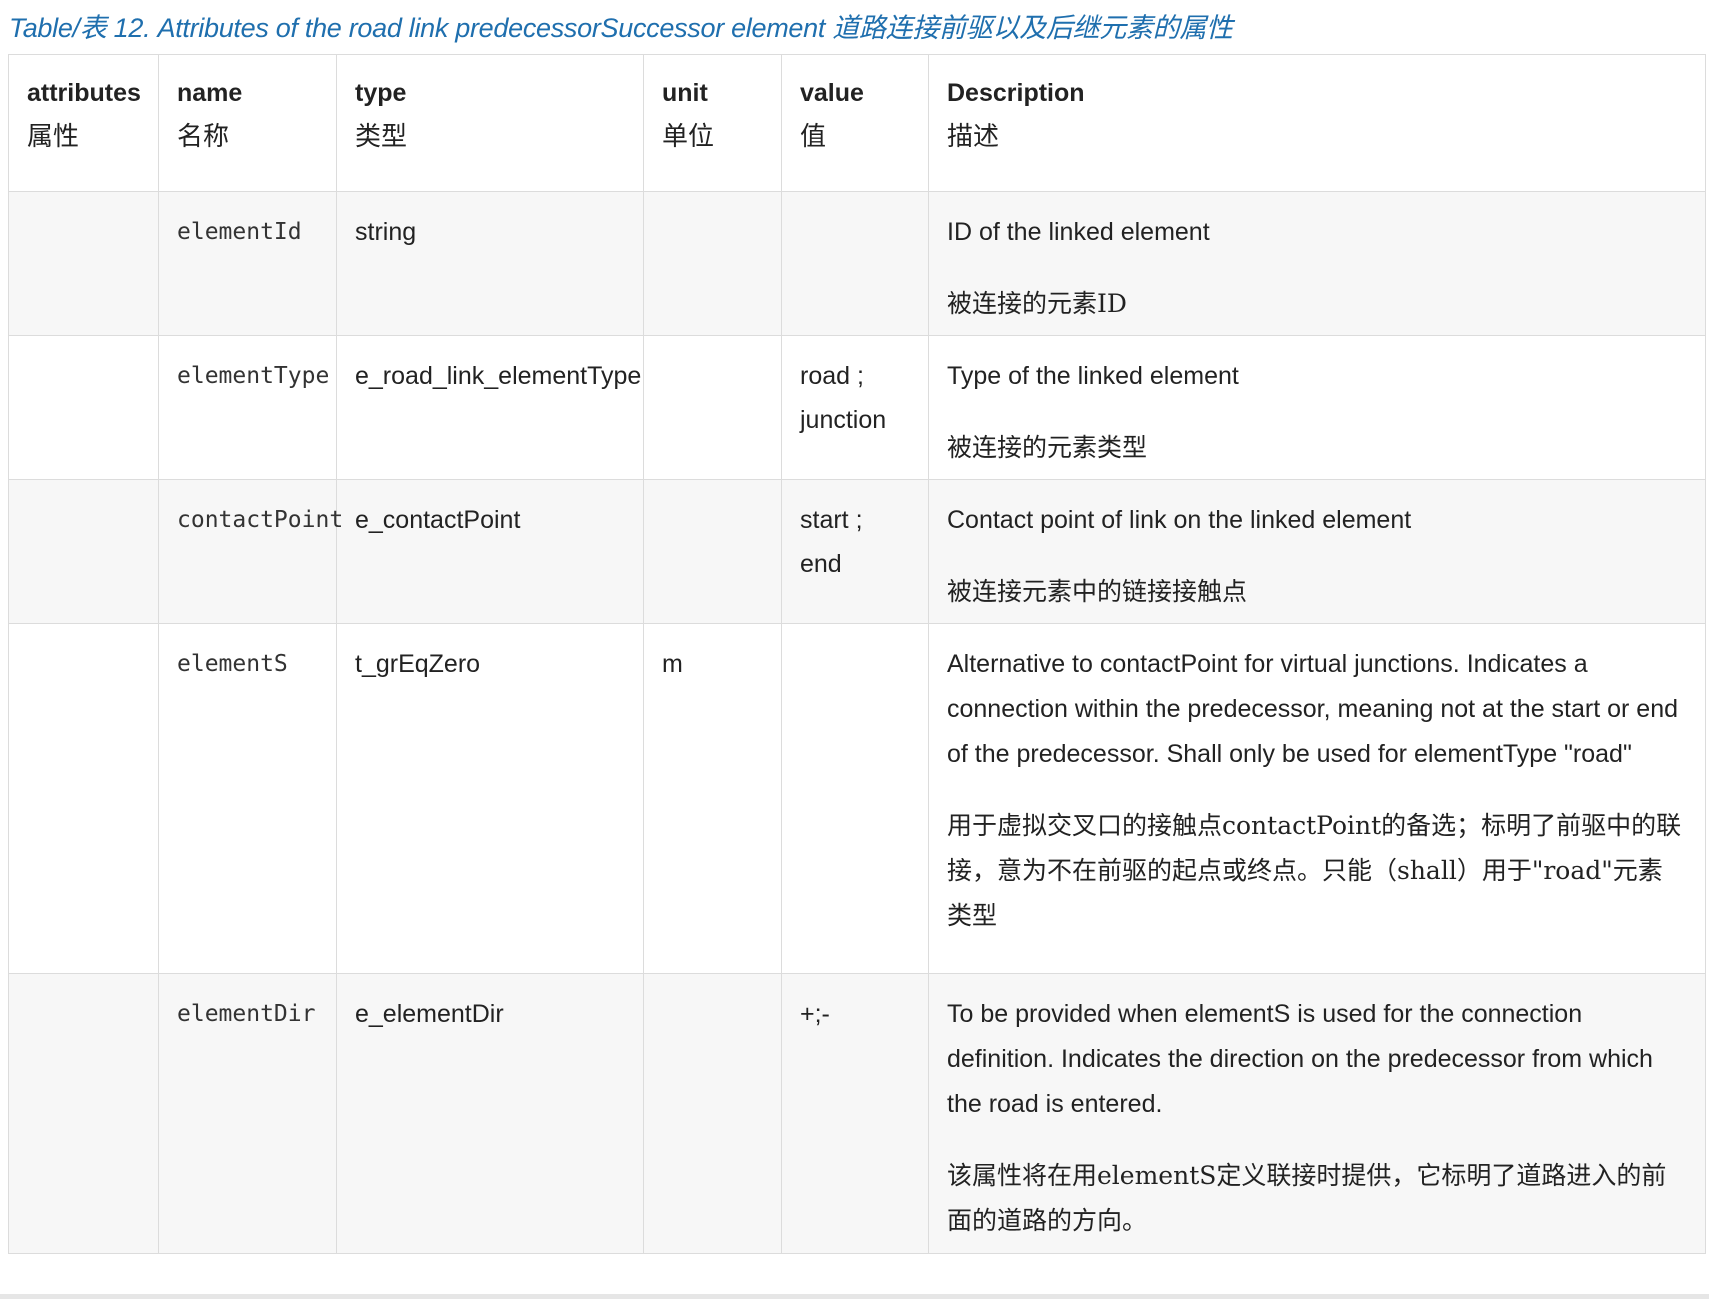 The height and width of the screenshot is (1299, 1709). What do you see at coordinates (247, 1113) in the screenshot?
I see `cell-name: elementDir` at bounding box center [247, 1113].